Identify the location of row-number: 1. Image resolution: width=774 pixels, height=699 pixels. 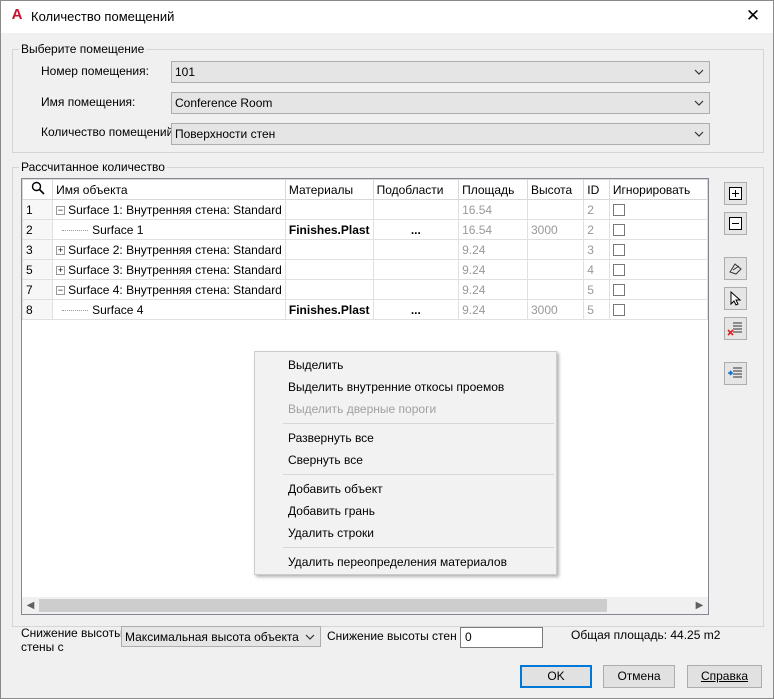
(37, 209).